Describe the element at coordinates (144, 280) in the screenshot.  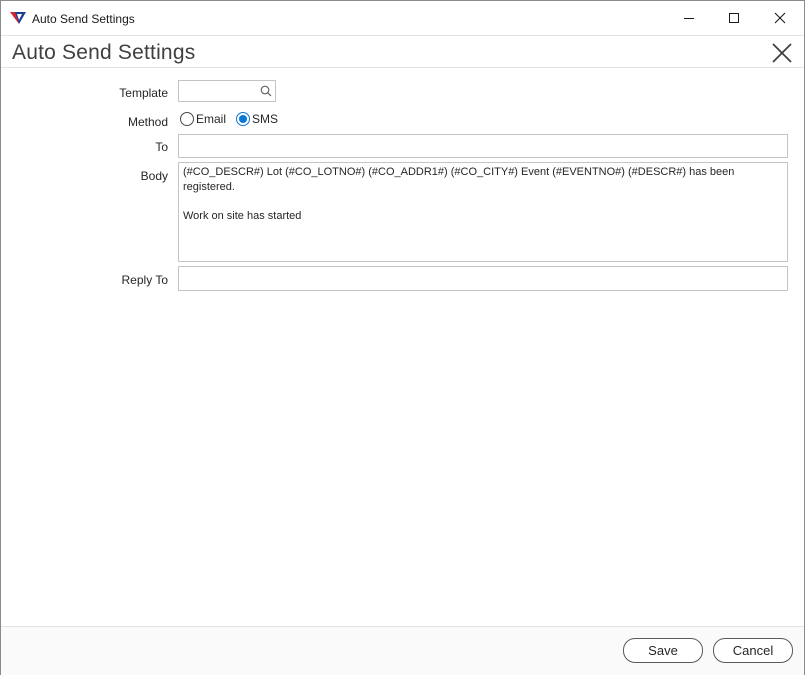
I see `reply-to-label: Reply To` at that location.